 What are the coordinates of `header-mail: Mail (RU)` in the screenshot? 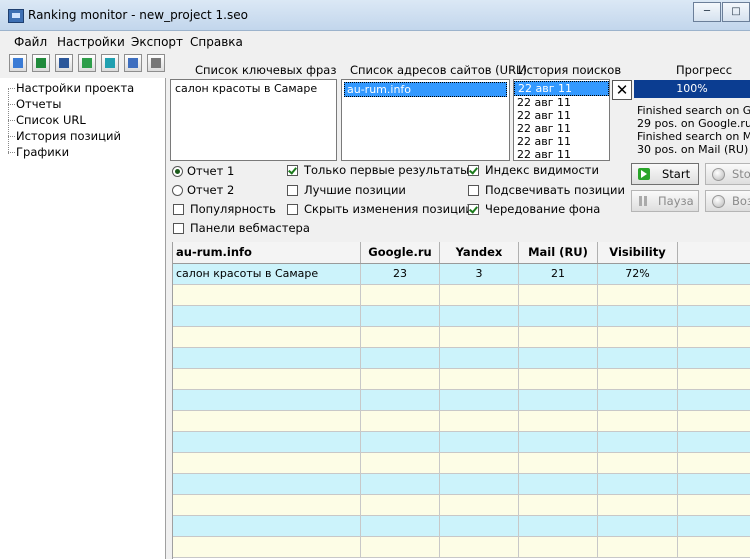 It's located at (558, 252).